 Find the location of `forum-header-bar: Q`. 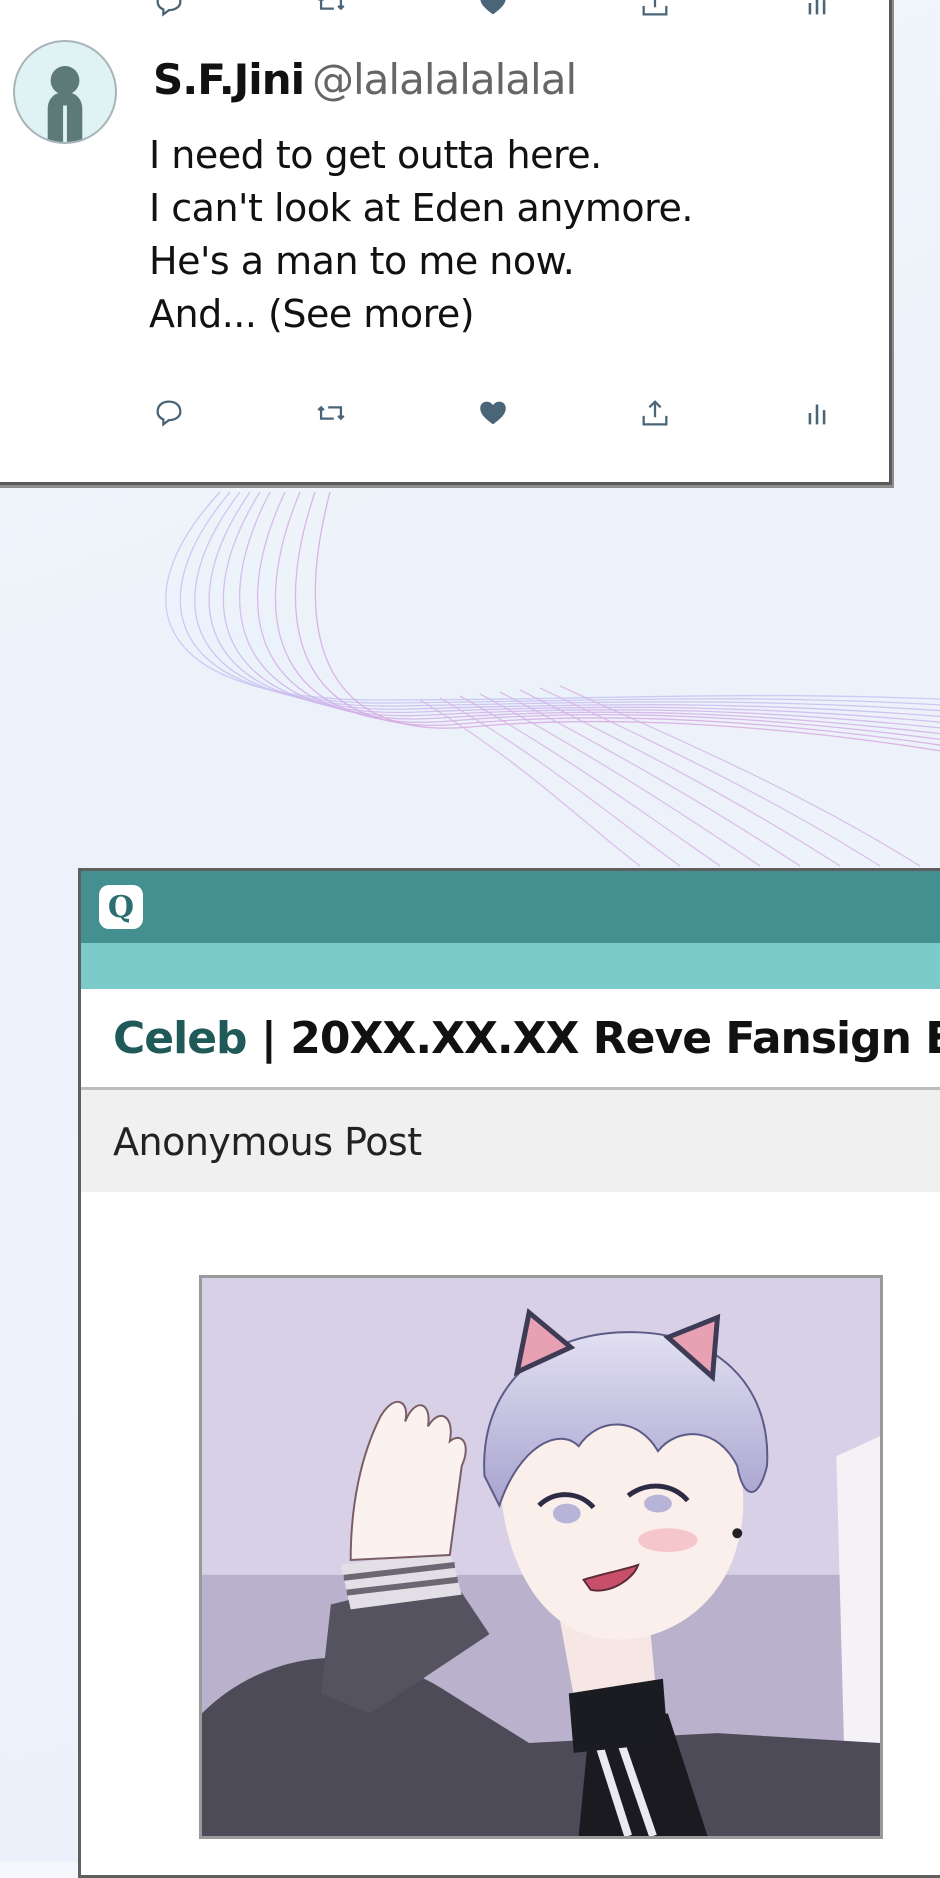

forum-header-bar: Q is located at coordinates (510, 907).